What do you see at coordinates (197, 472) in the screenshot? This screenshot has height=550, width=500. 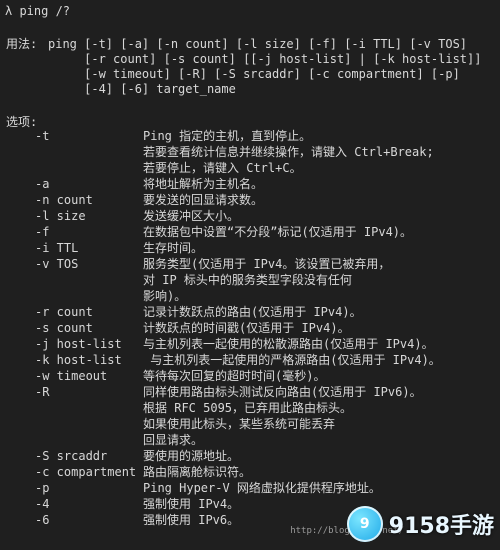 I see `option-desc: 路由隔离舱标识符。` at bounding box center [197, 472].